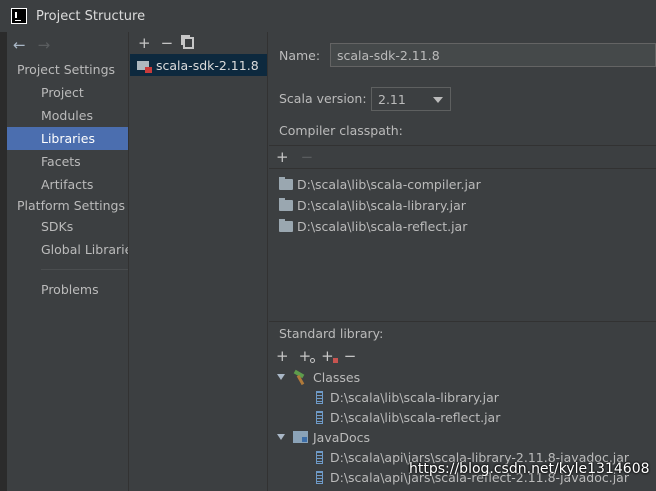  What do you see at coordinates (415, 417) in the screenshot?
I see `classes-item-label: D:\scala\lib\scala-reflect.jar` at bounding box center [415, 417].